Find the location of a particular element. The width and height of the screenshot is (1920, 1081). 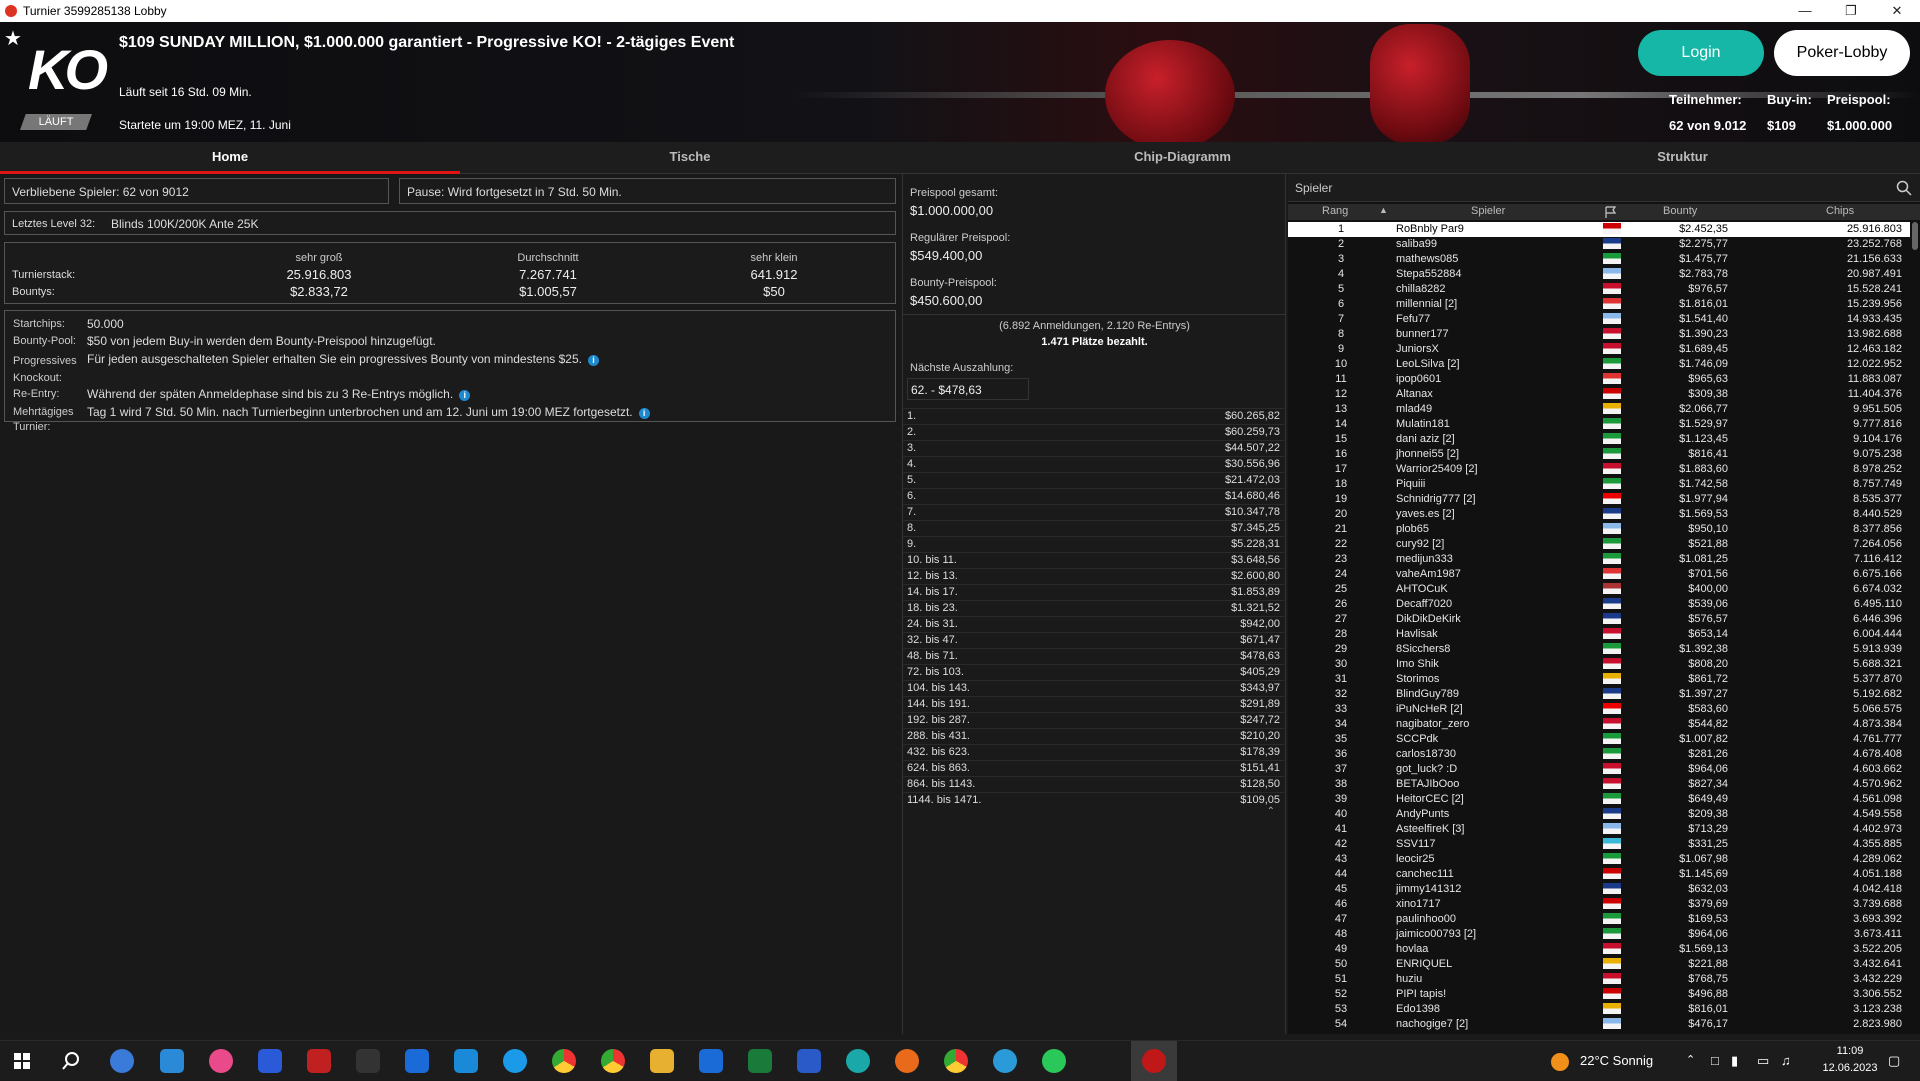

player-row: 37 got_luck? :D $964,06 4.603.662 is located at coordinates (1599, 769).